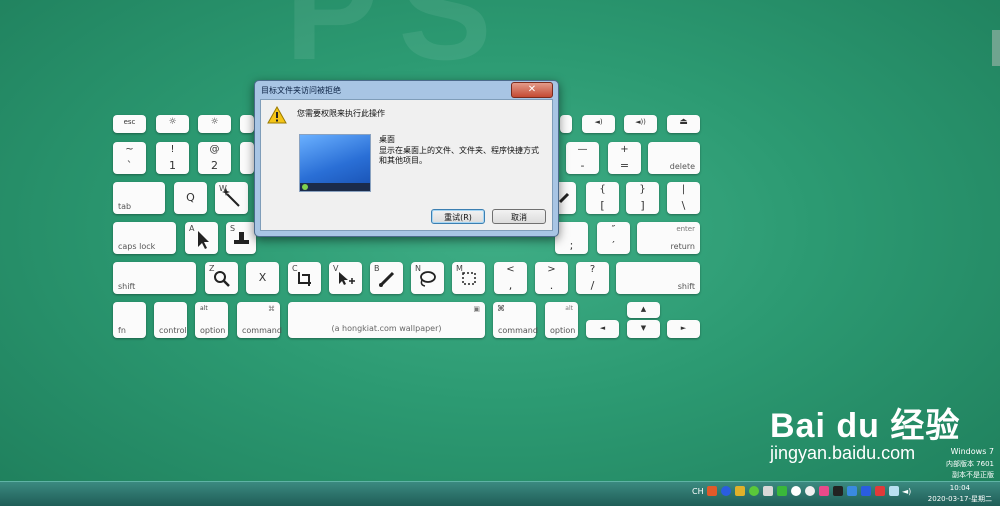 The image size is (1000, 506). What do you see at coordinates (582, 149) in the screenshot?
I see `key-minus-top: —` at bounding box center [582, 149].